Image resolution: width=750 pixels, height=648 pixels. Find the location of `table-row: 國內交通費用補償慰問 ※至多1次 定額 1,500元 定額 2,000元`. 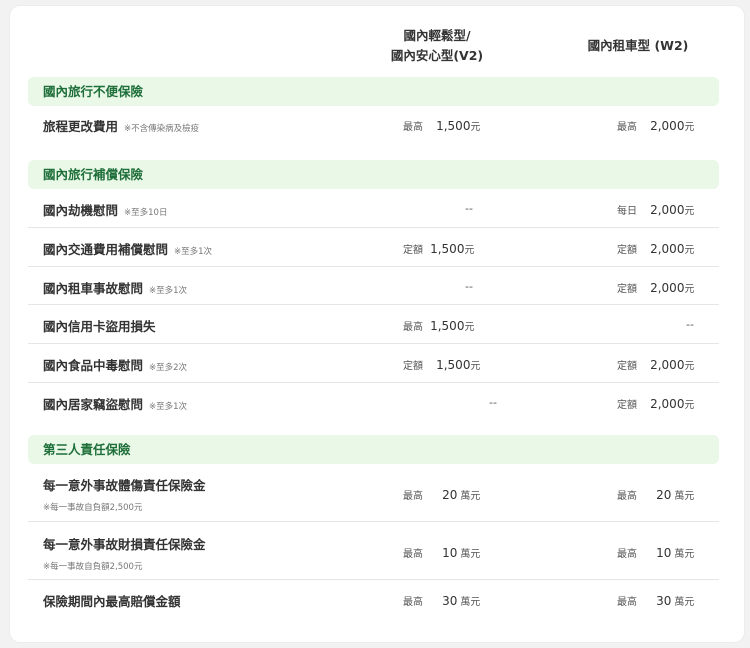

table-row: 國內交通費用補償慰問 ※至多1次 定額 1,500元 定額 2,000元 is located at coordinates (373, 247).